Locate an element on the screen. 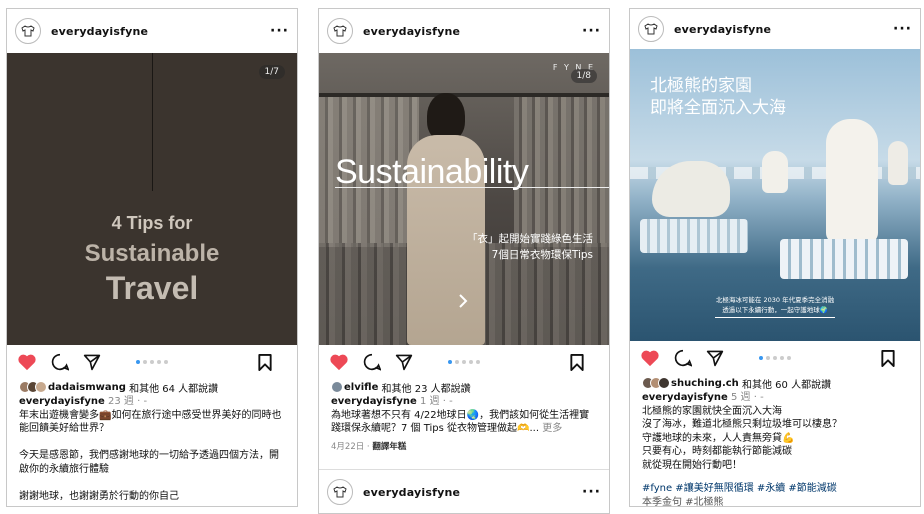 This screenshot has width=924, height=514. divider-line is located at coordinates (152, 122).